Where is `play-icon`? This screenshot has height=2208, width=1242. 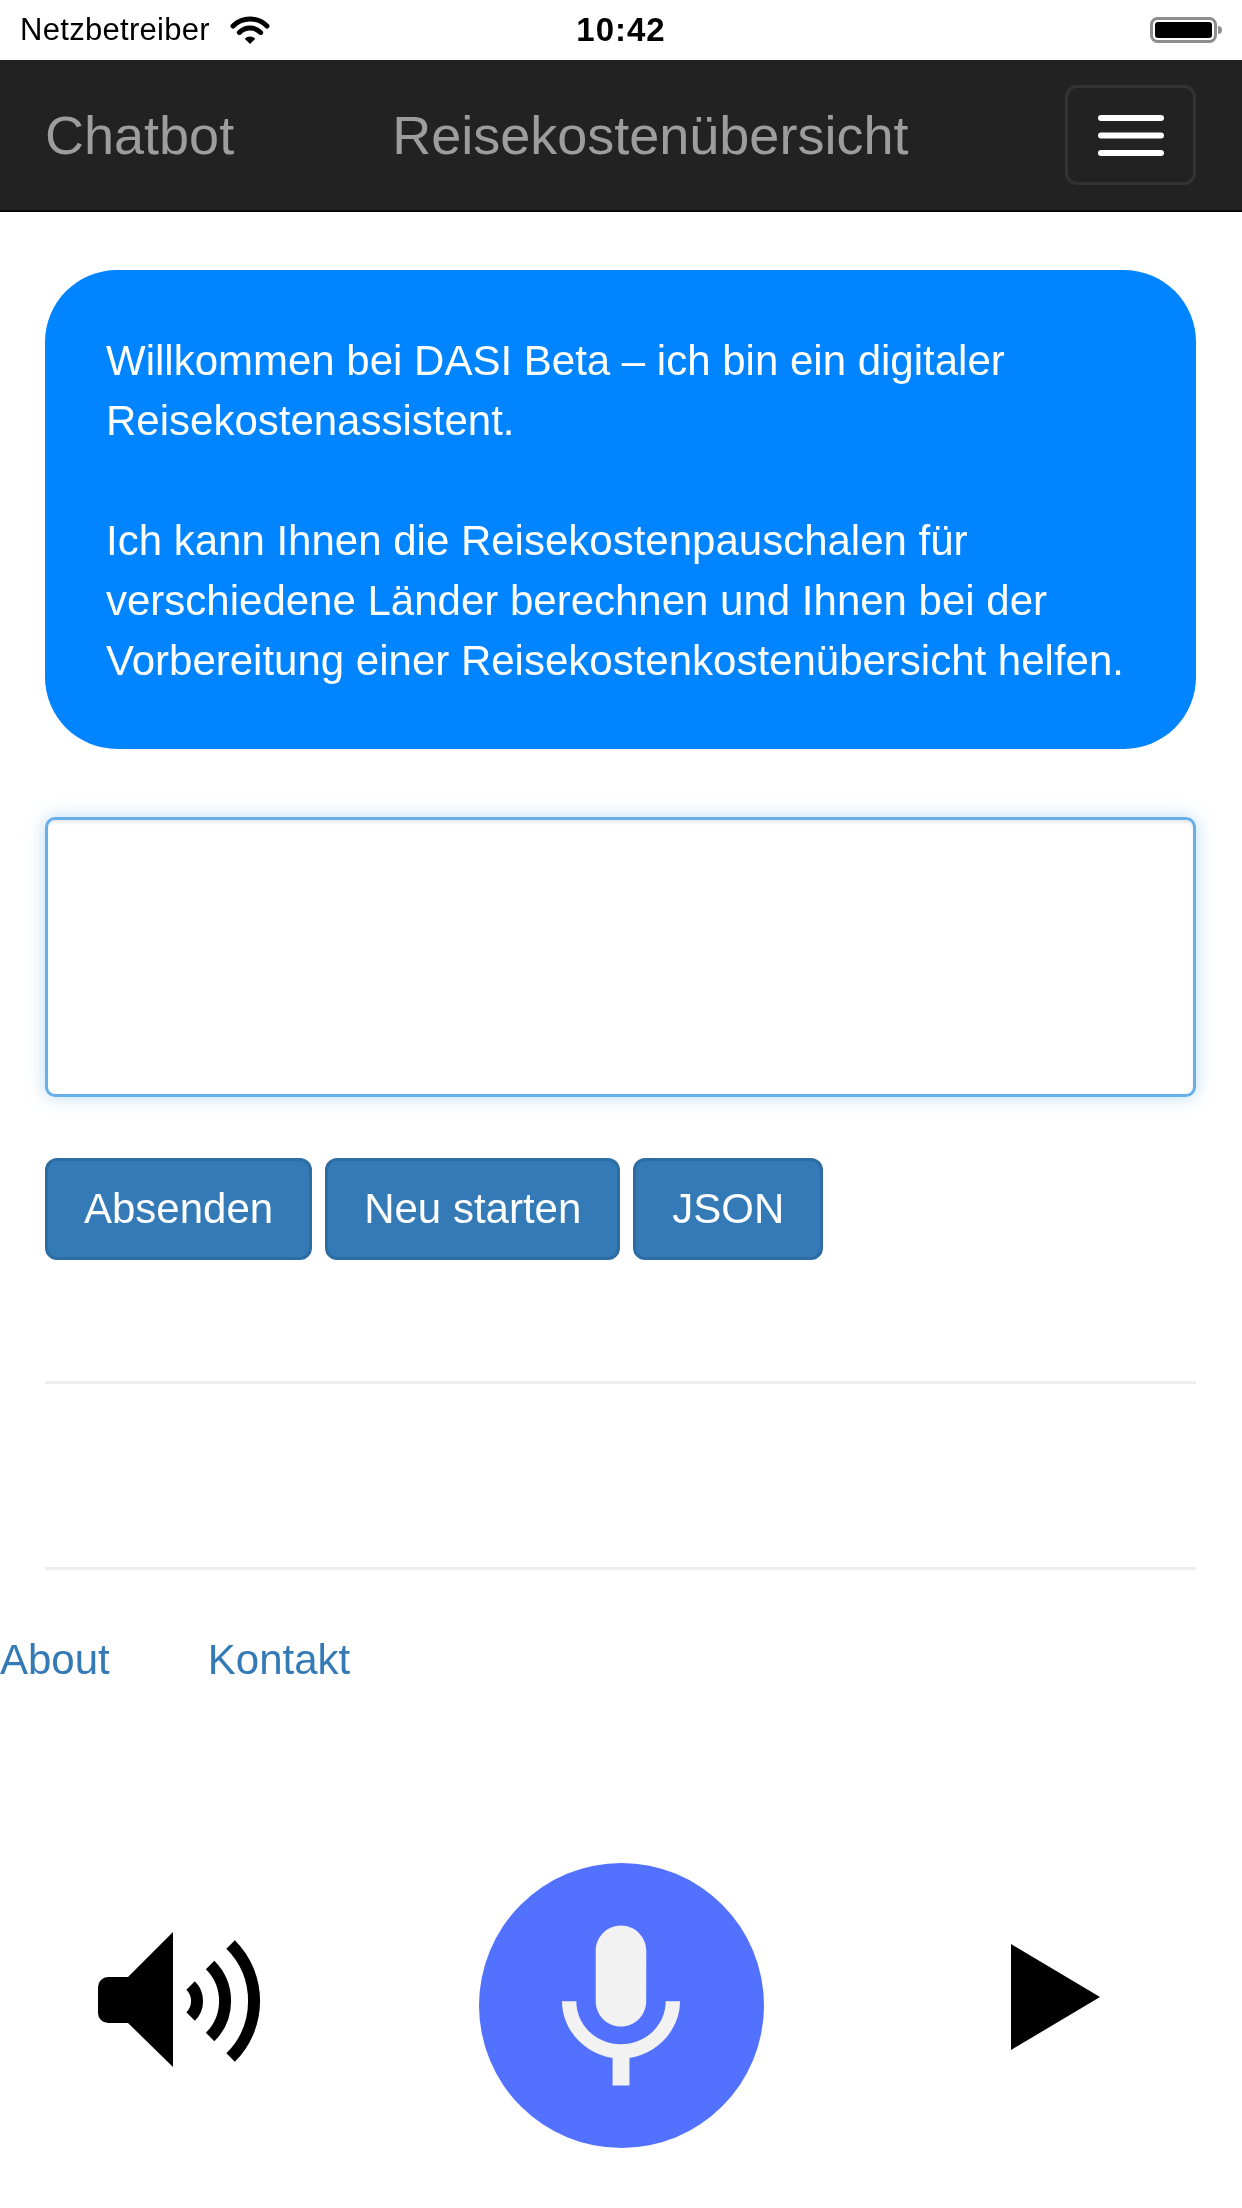
play-icon is located at coordinates (1055, 1997).